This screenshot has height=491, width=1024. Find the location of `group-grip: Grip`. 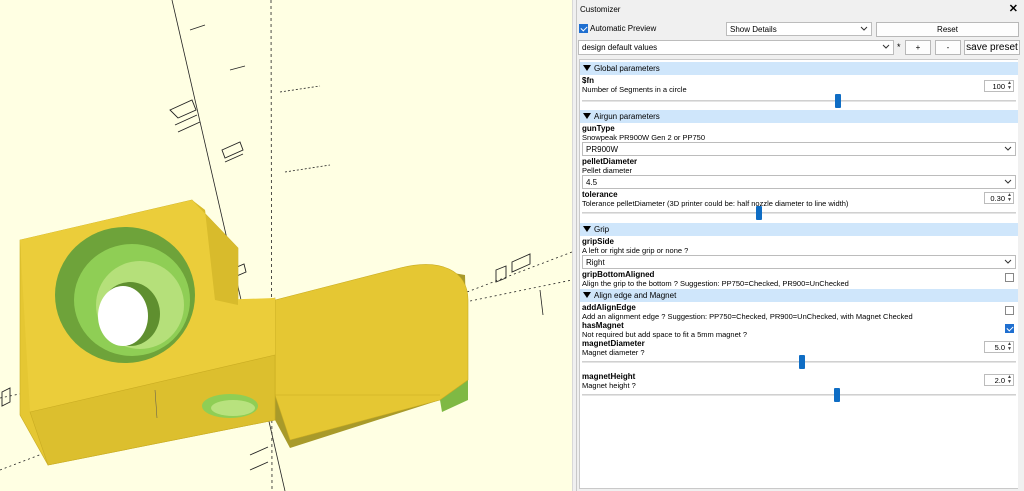

group-grip: Grip is located at coordinates (799, 229).